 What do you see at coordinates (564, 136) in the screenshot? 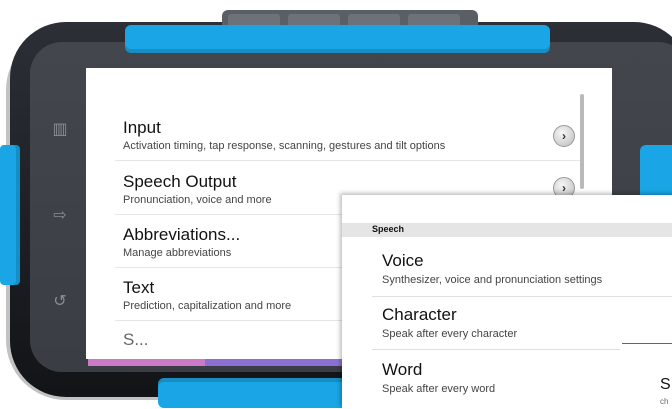
I see `chevron-right-icon: ›` at bounding box center [564, 136].